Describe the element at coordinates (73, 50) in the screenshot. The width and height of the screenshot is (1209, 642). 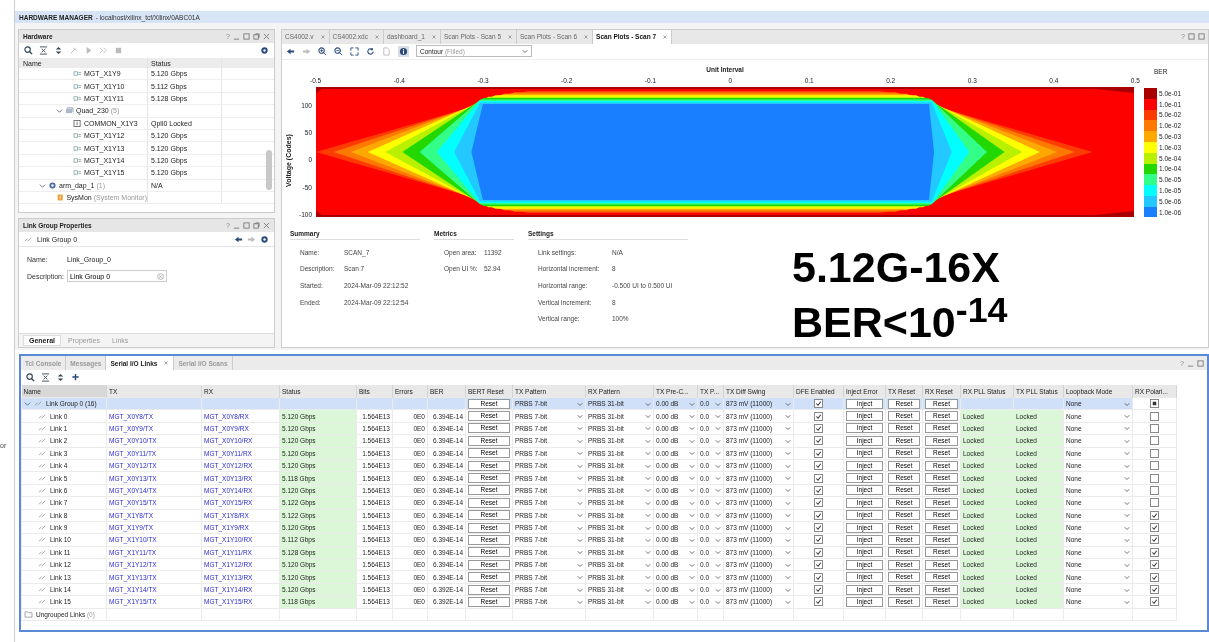
I see `plug-icon` at that location.